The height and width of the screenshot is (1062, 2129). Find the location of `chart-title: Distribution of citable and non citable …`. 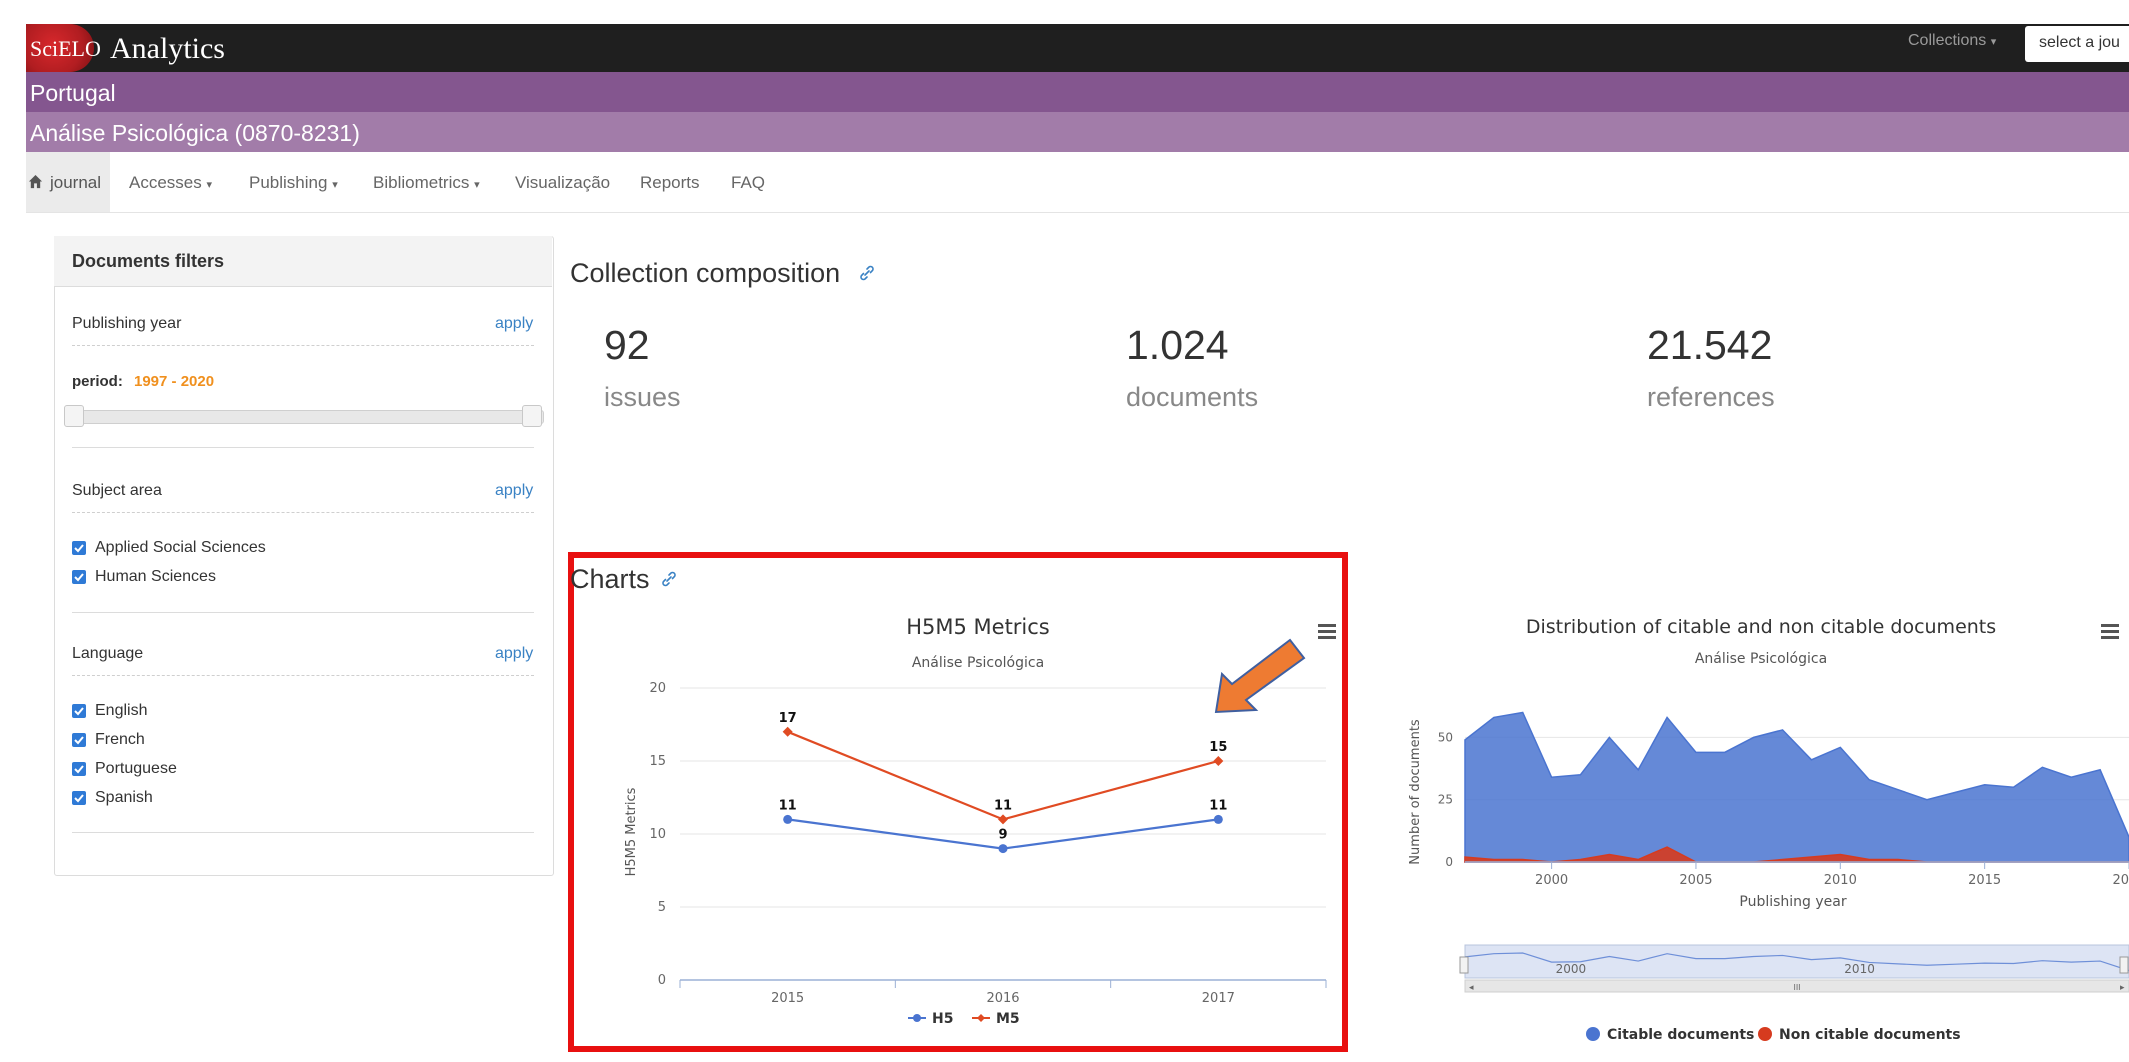

chart-title: Distribution of citable and non citable … is located at coordinates (1761, 627).